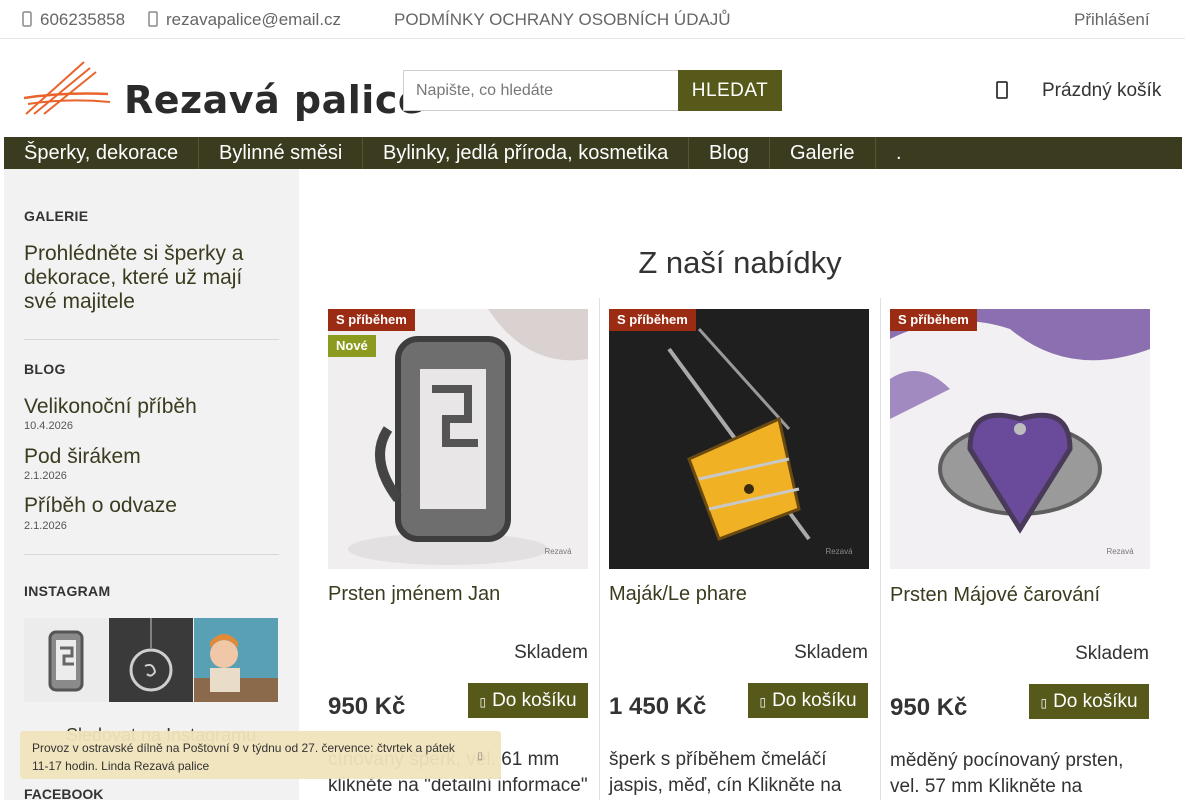 The width and height of the screenshot is (1200, 802). What do you see at coordinates (1002, 90) in the screenshot?
I see `cart-icon` at bounding box center [1002, 90].